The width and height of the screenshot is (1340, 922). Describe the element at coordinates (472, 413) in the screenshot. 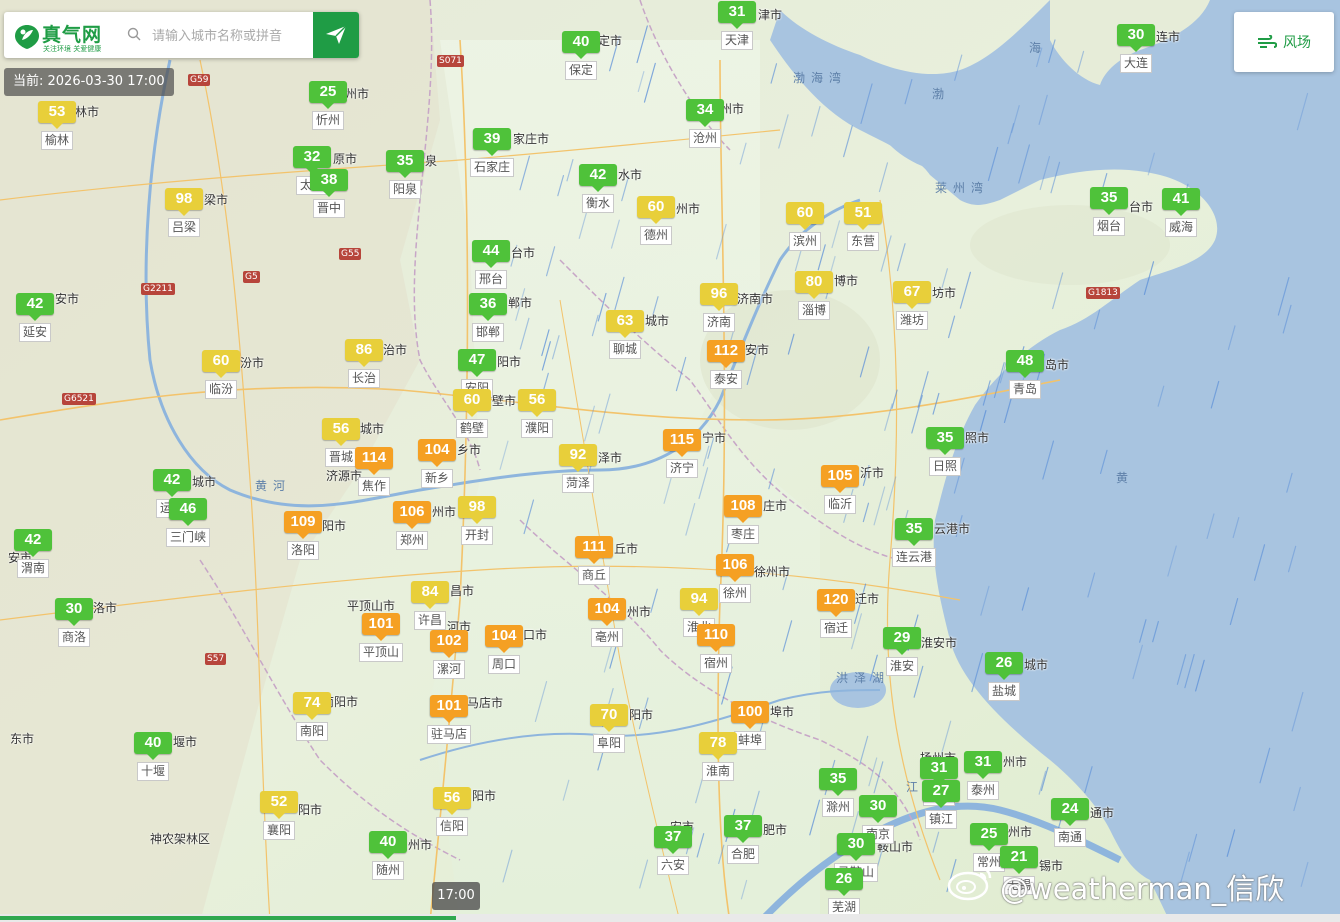

I see `station-marker: 60 鹤壁` at that location.